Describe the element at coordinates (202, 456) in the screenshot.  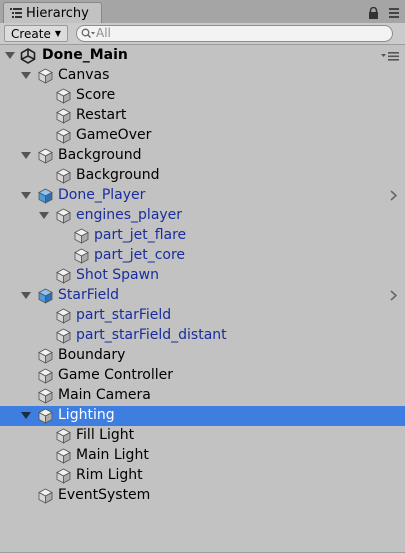
I see `hierarchy-row: Main Light` at that location.